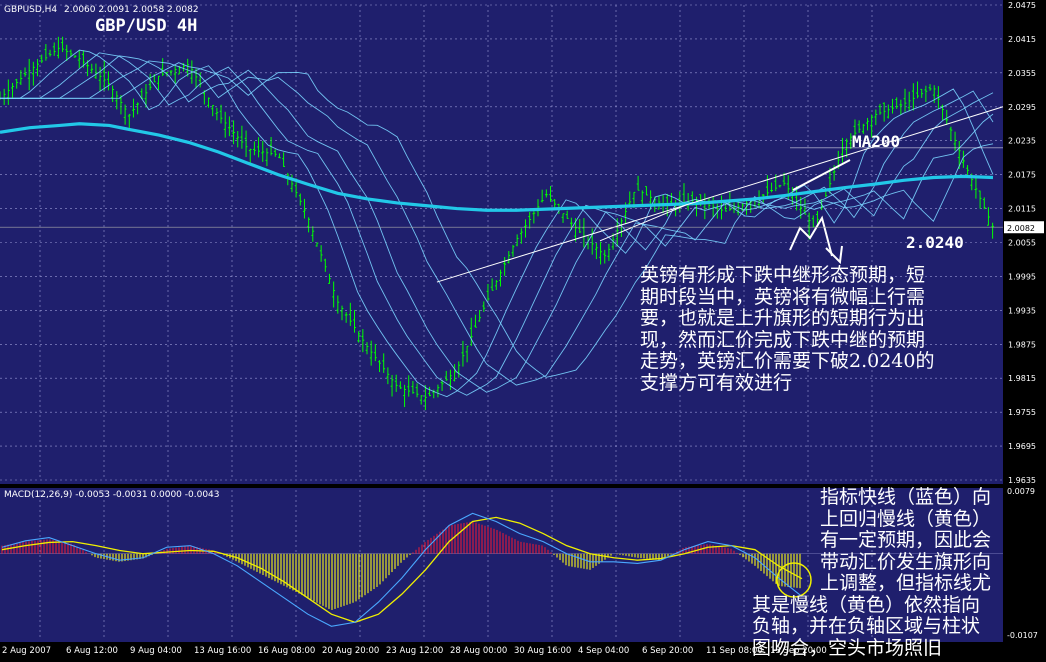  What do you see at coordinates (783, 339) in the screenshot?
I see `annotation-line: 现，然而汇价完成下跌中继的预期` at bounding box center [783, 339].